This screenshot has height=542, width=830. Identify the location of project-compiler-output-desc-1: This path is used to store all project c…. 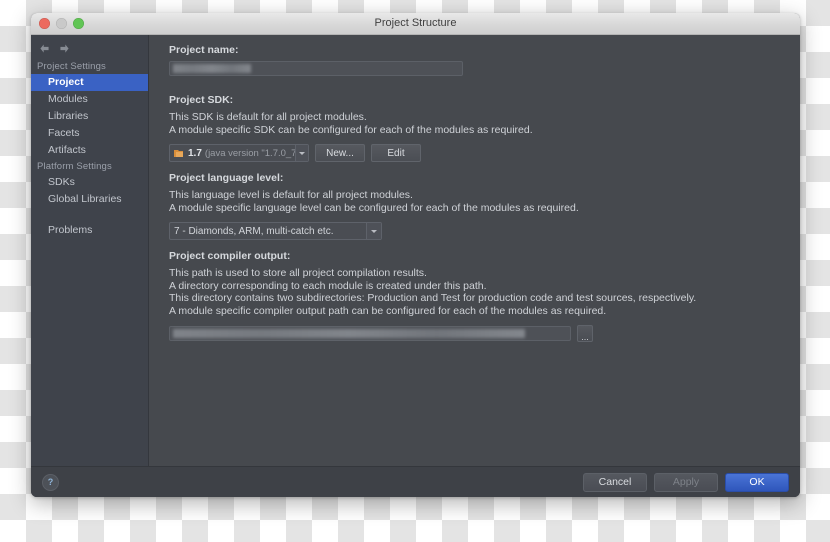
(298, 273).